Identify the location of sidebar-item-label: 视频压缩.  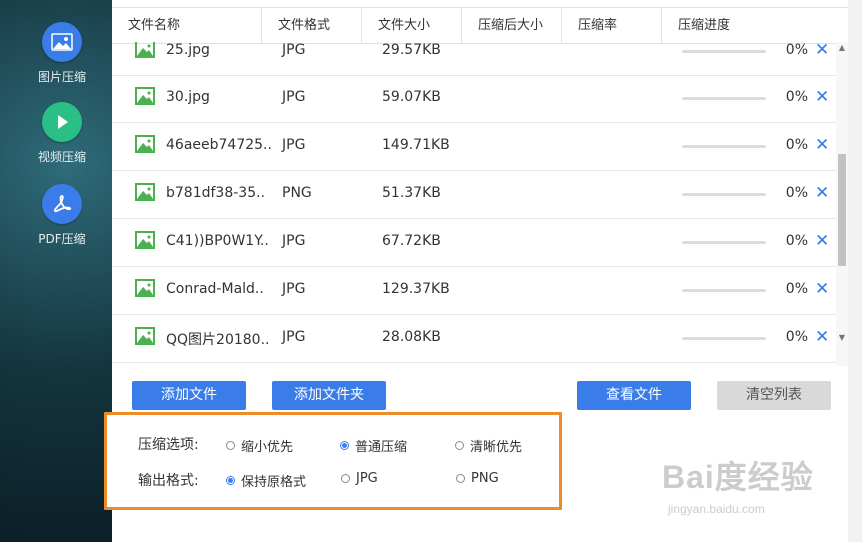
(61, 157).